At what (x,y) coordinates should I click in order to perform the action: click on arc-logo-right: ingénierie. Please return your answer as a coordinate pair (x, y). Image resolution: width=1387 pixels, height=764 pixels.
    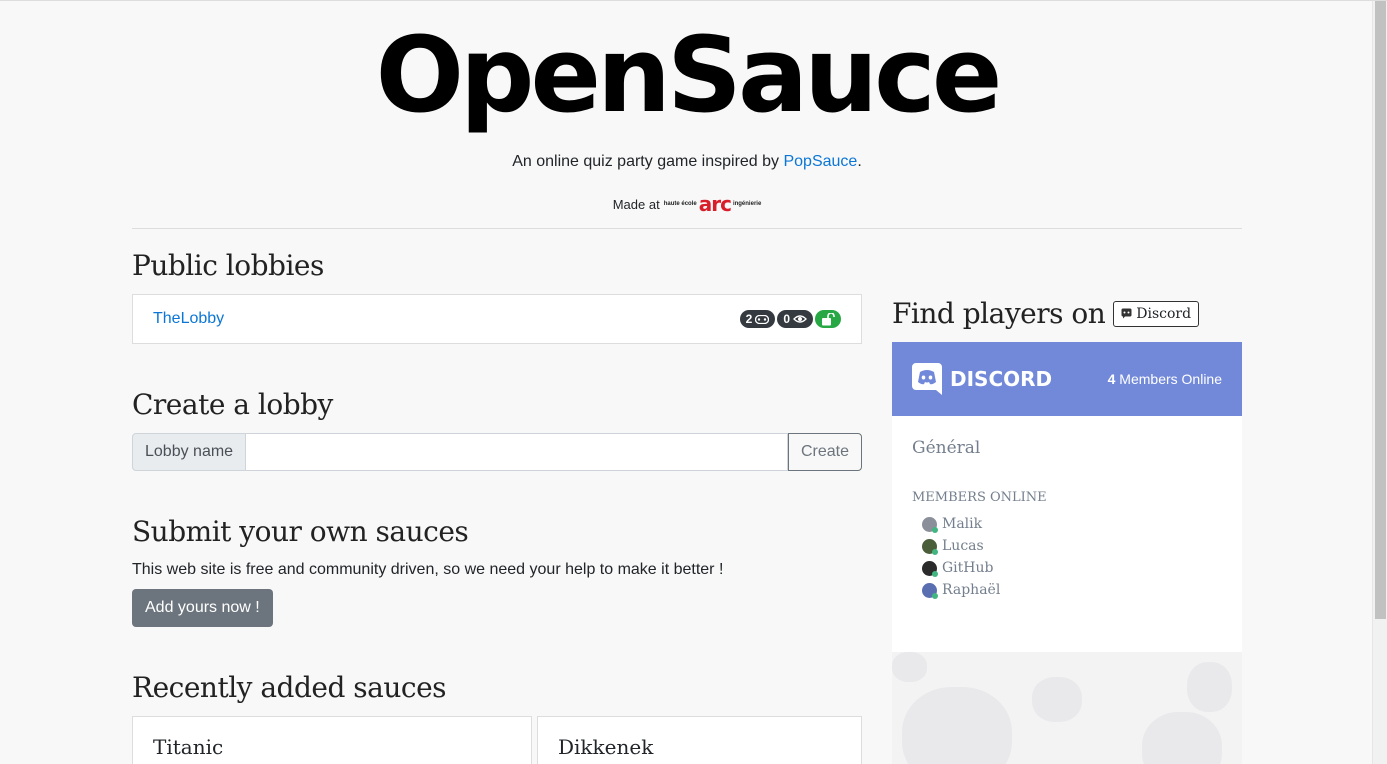
    Looking at the image, I should click on (747, 204).